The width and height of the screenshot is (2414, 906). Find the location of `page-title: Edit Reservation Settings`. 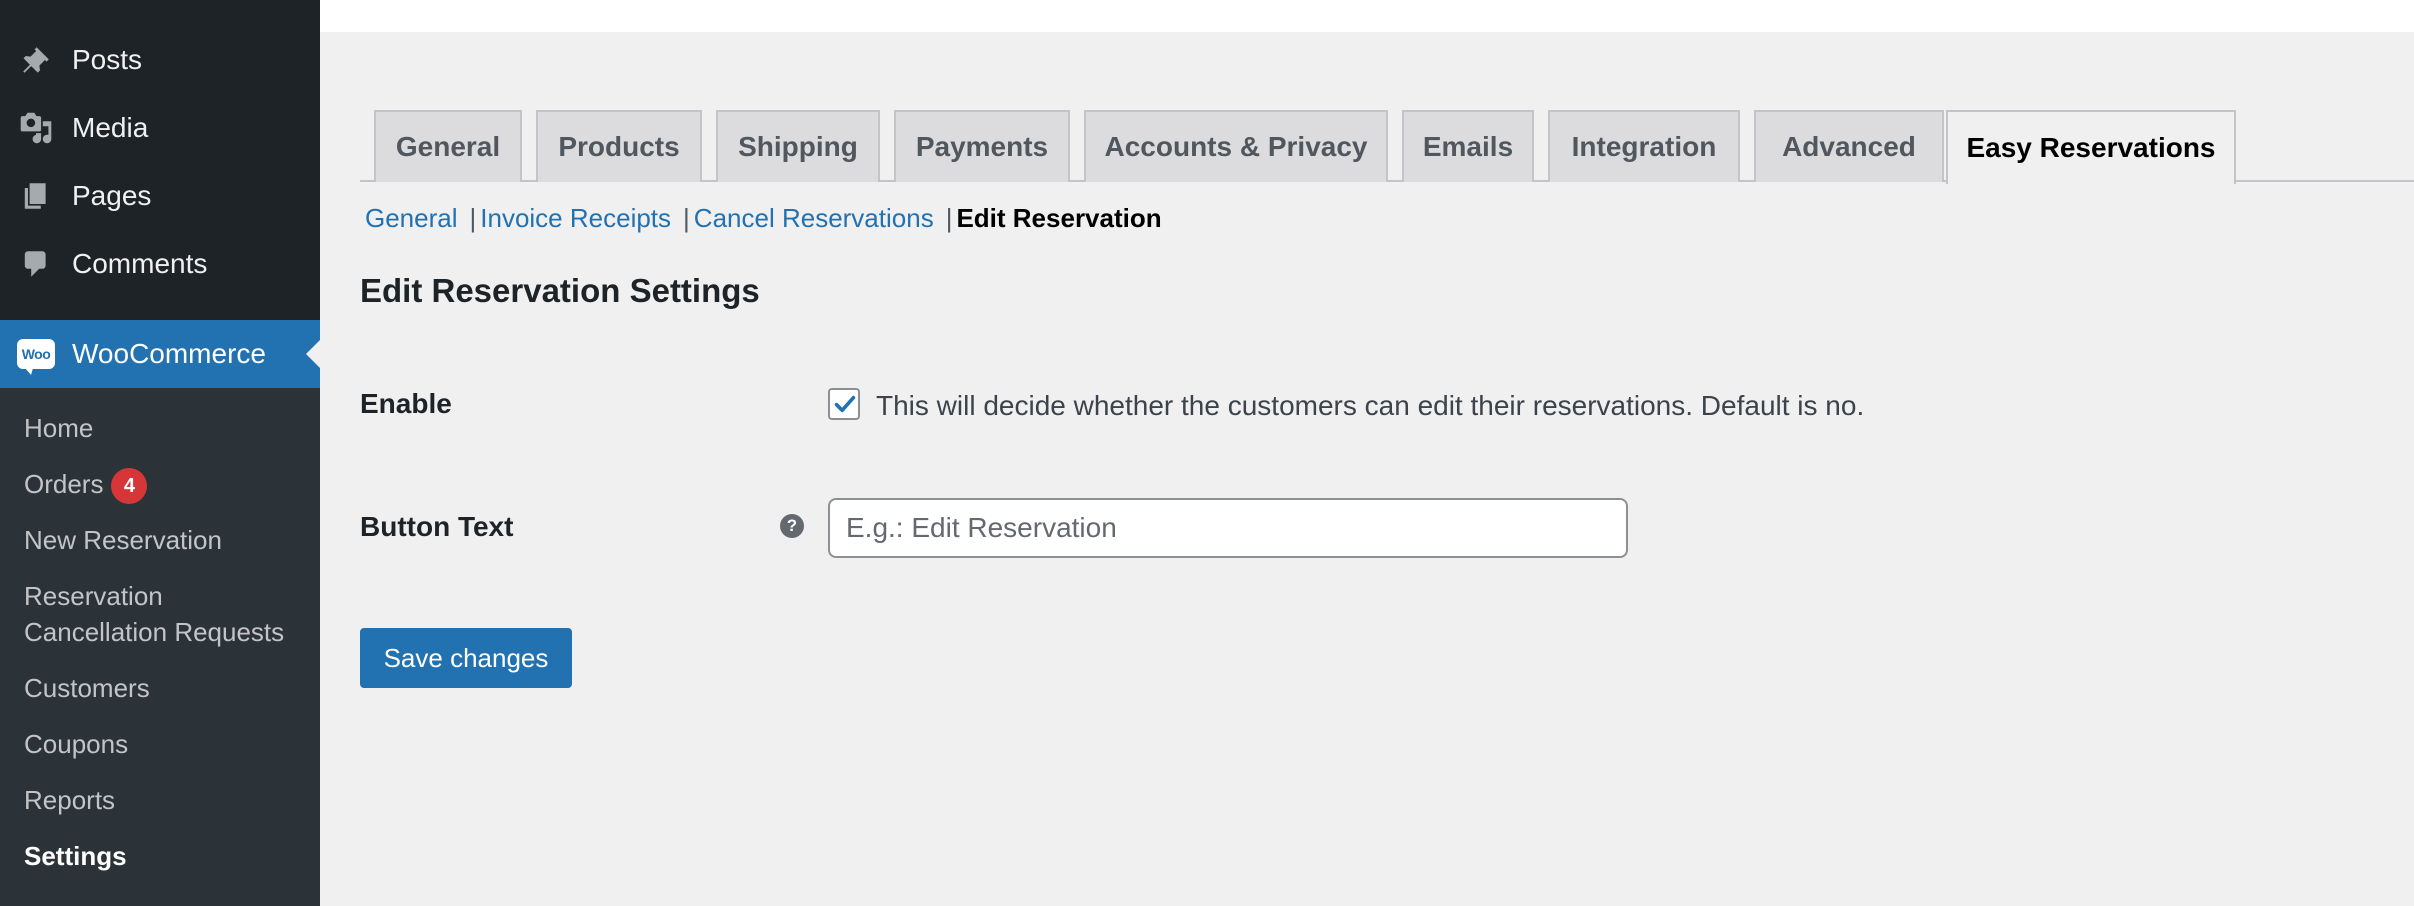

page-title: Edit Reservation Settings is located at coordinates (560, 290).